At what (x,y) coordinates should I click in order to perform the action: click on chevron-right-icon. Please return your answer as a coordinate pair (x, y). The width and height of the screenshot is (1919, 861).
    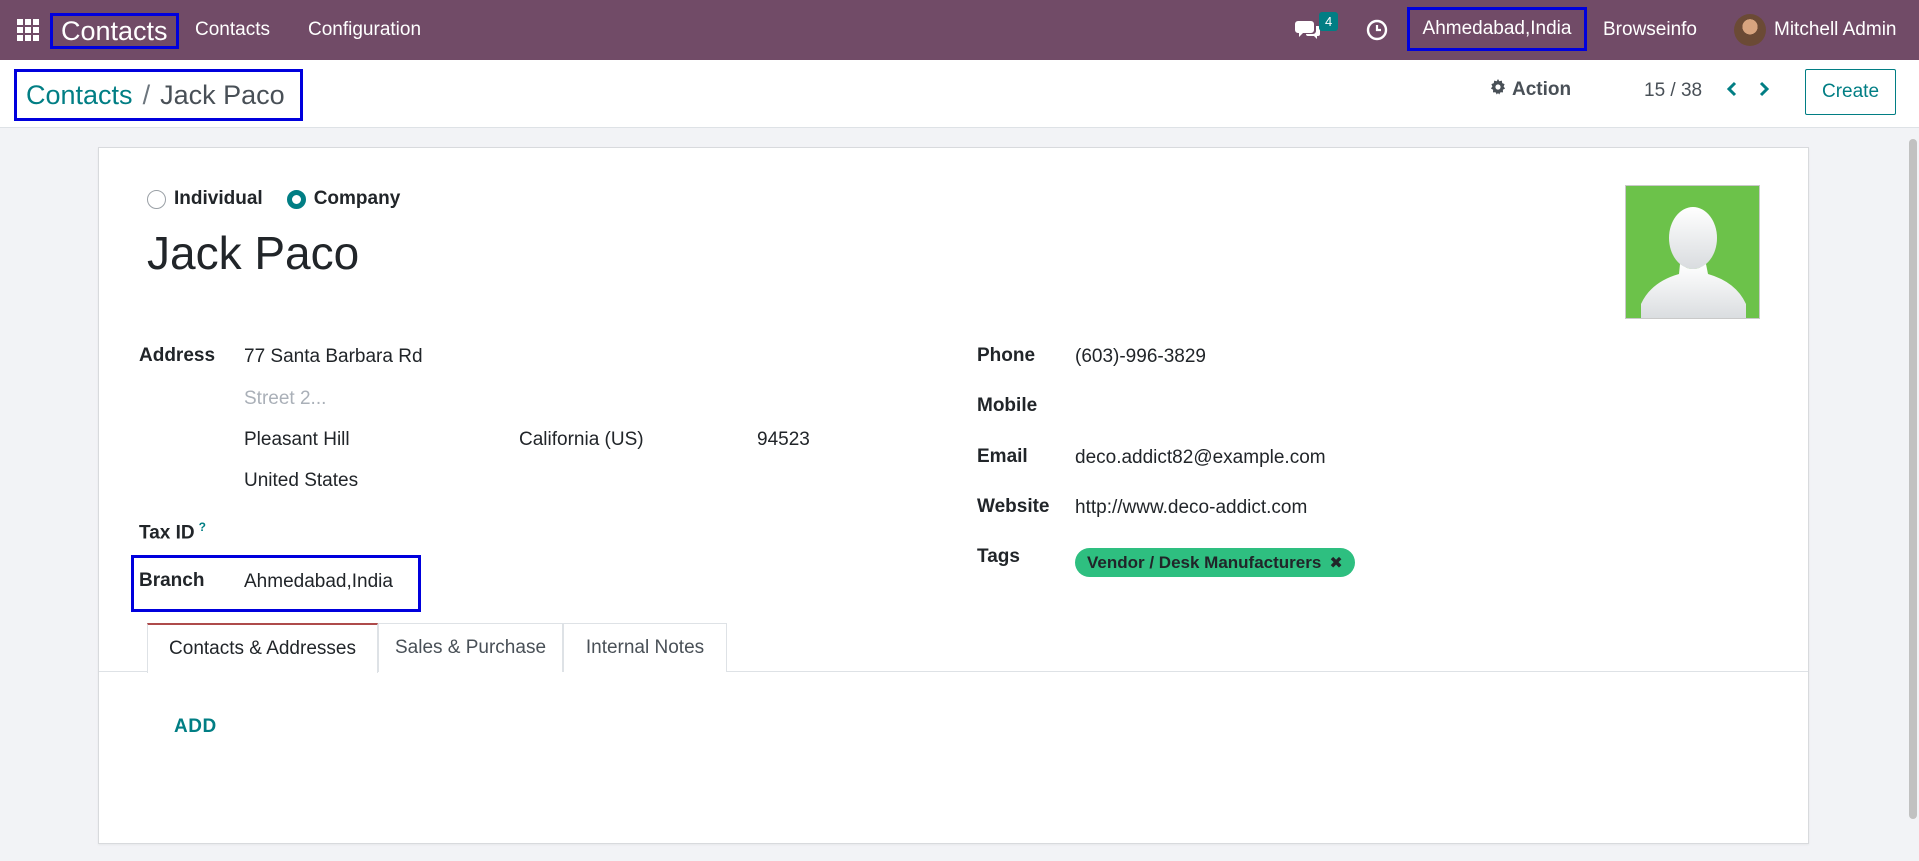
    Looking at the image, I should click on (1764, 91).